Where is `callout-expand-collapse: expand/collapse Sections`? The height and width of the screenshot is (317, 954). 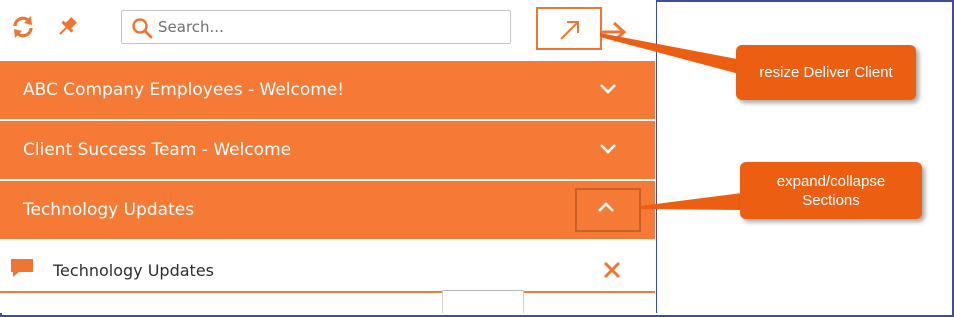
callout-expand-collapse: expand/collapse Sections is located at coordinates (831, 190).